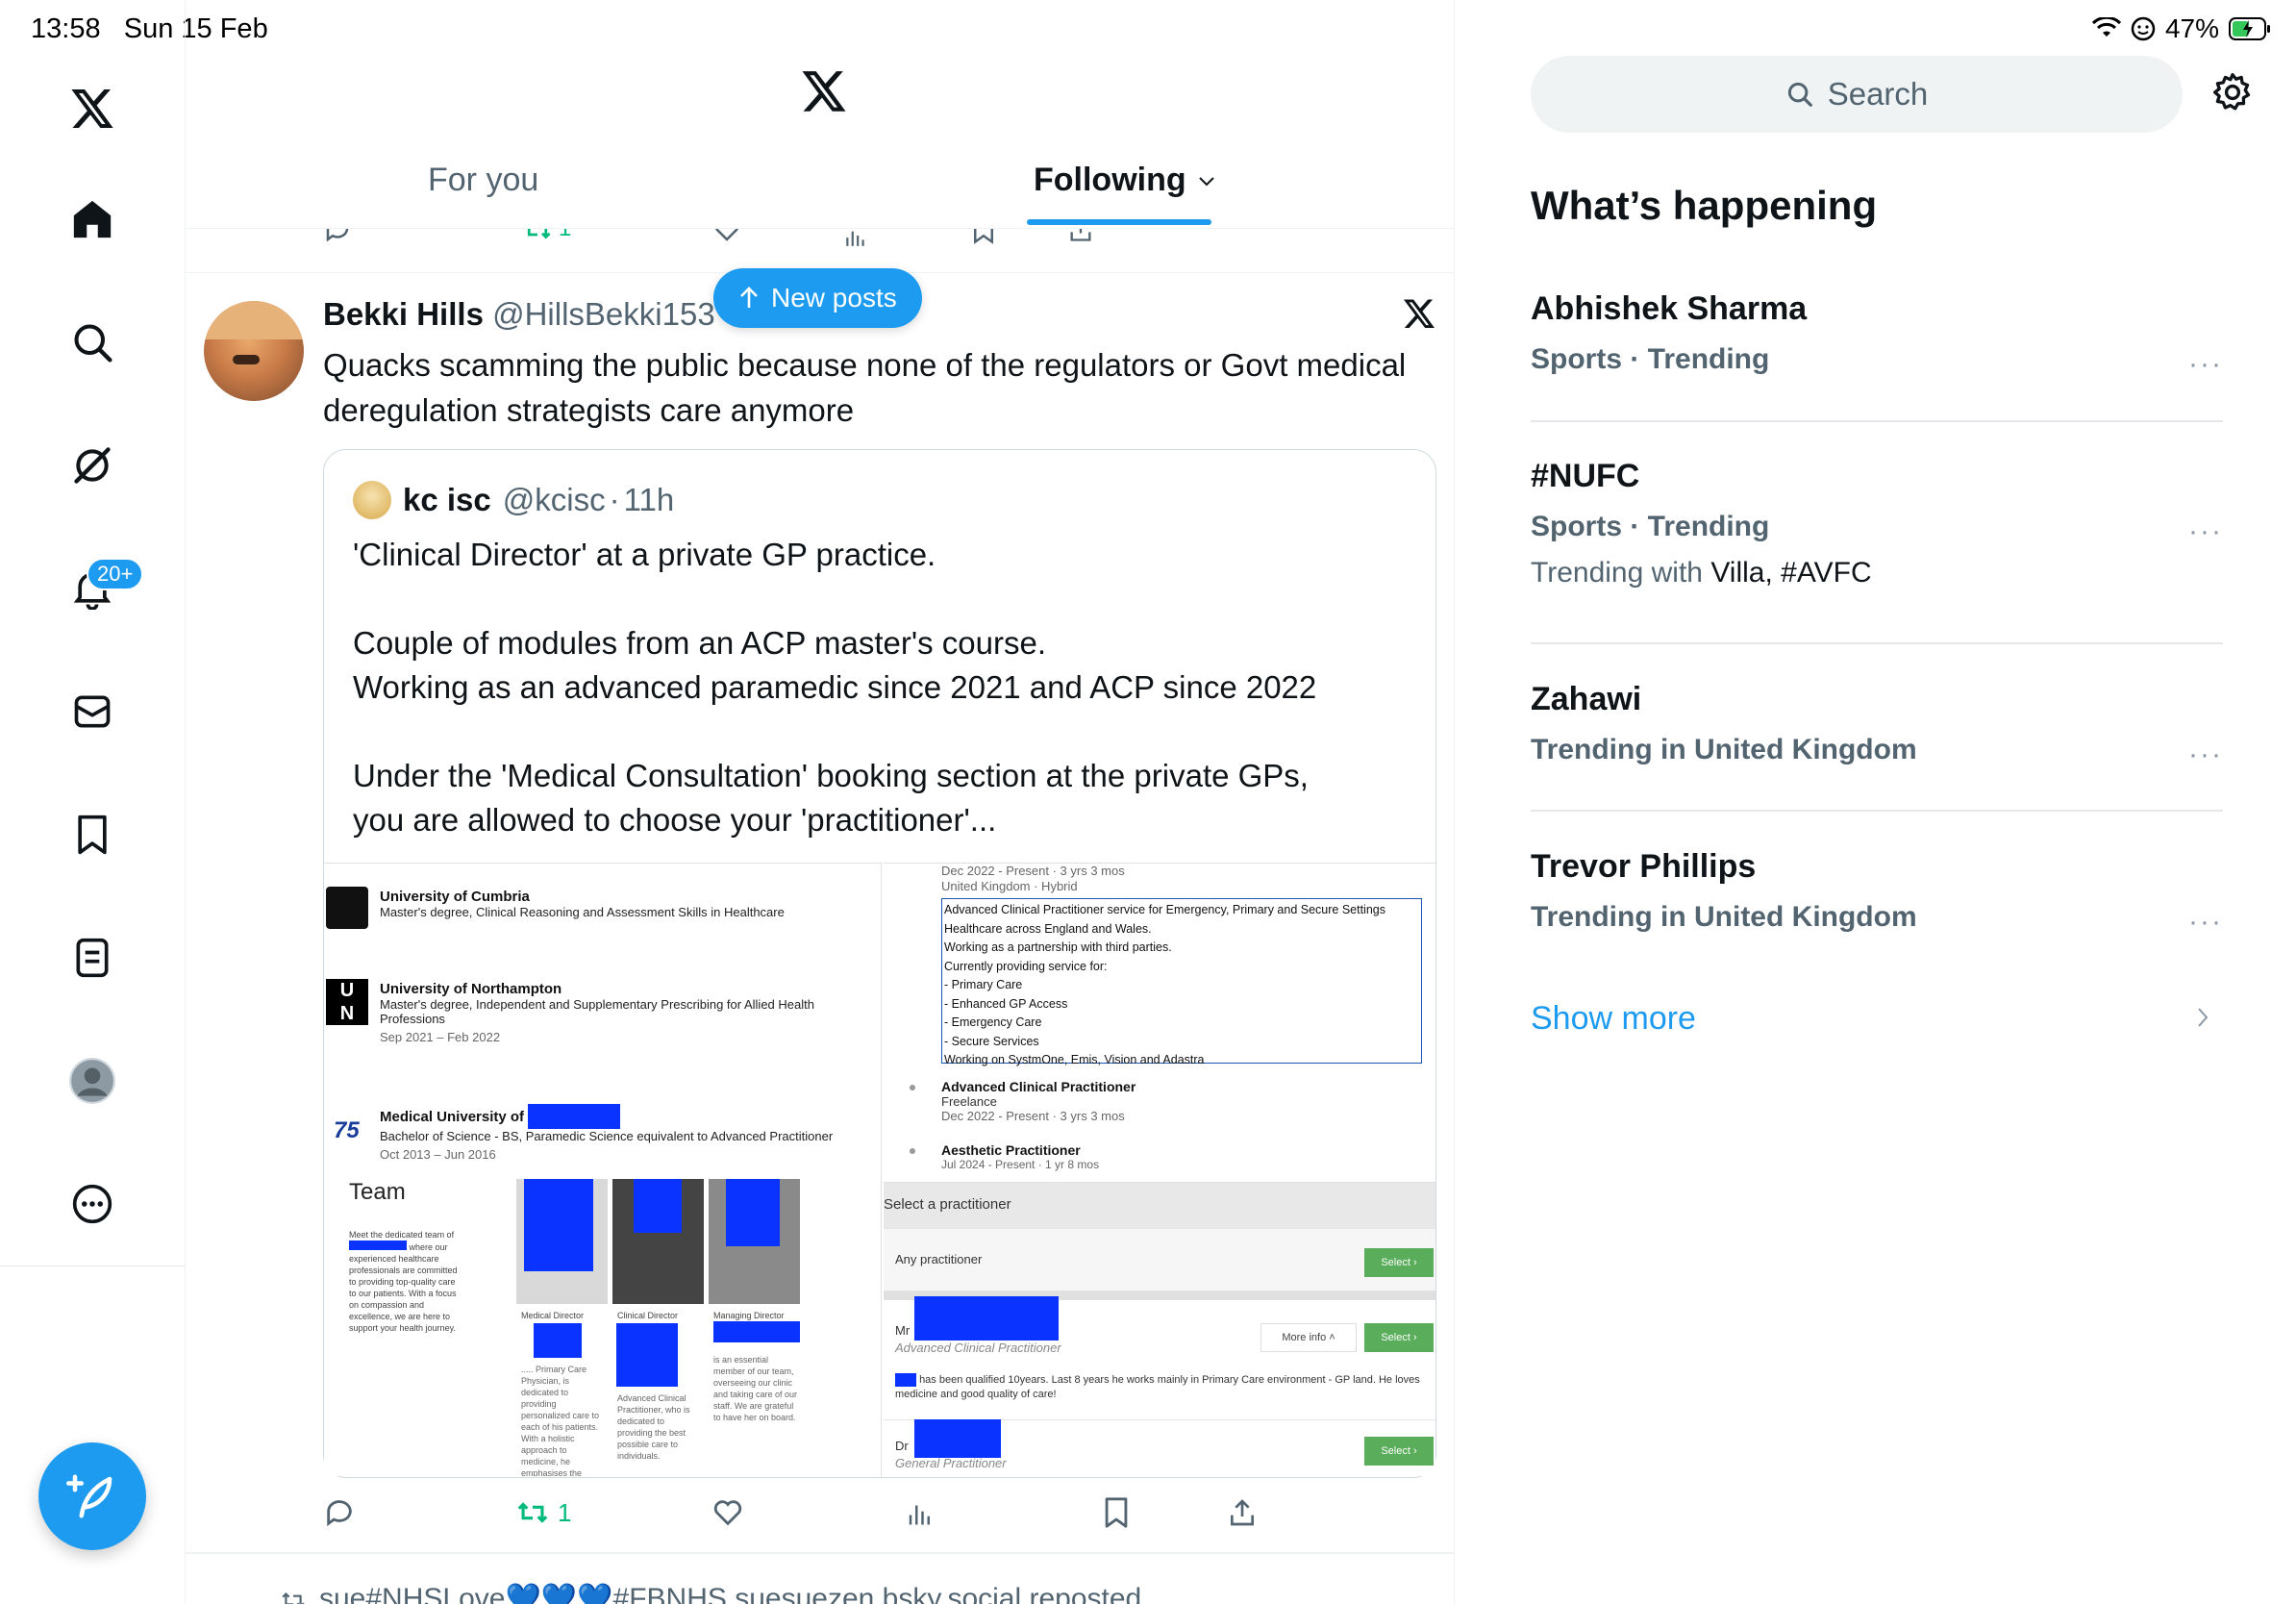 This screenshot has height=1604, width=2296. I want to click on box-line: - Emergency Care, so click(993, 1022).